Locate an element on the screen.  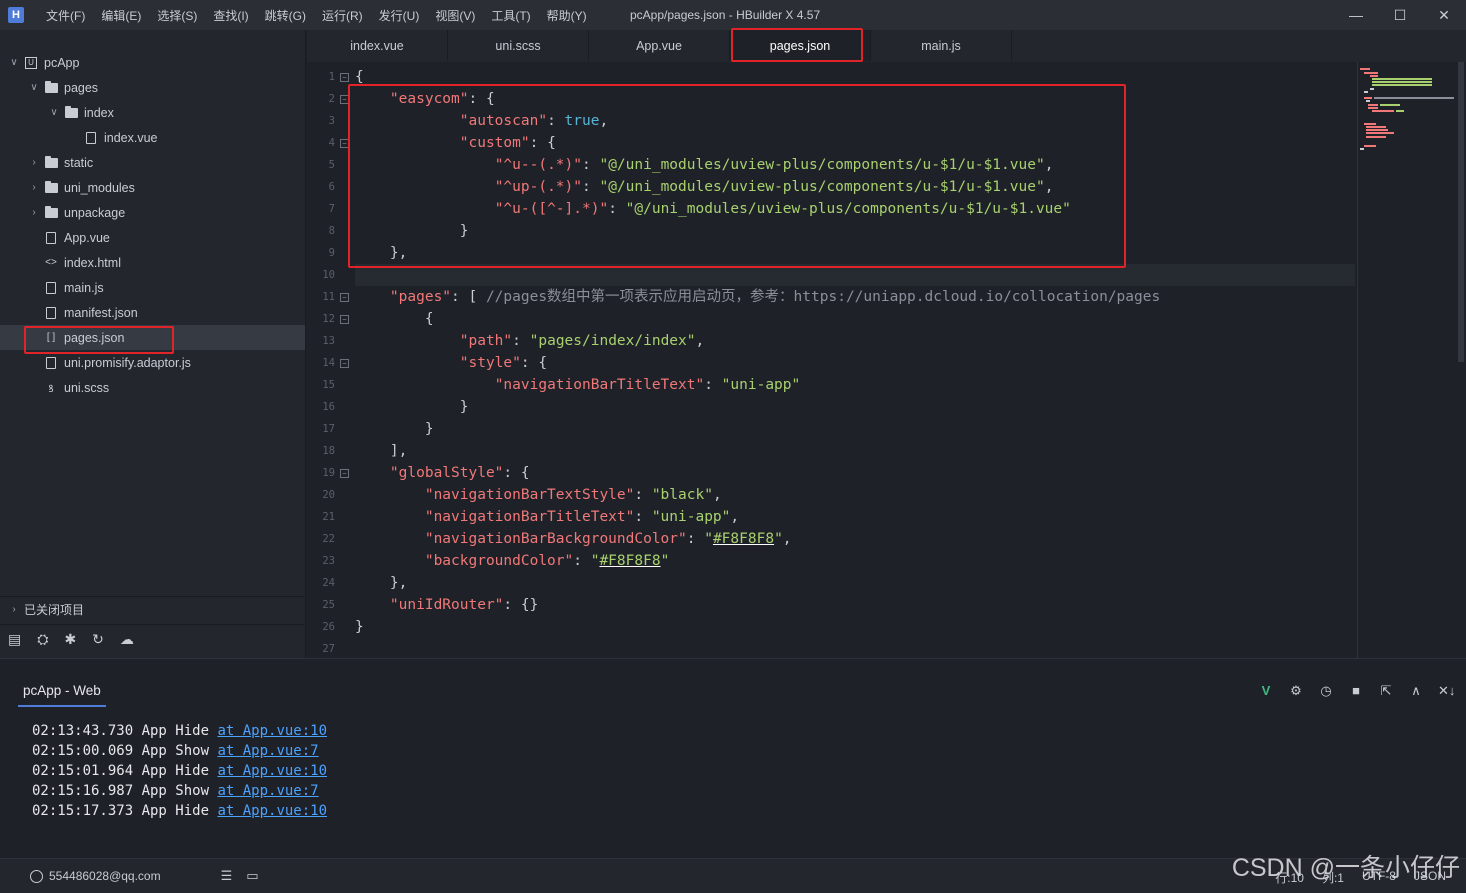
tree-item: index.vue is located at coordinates (152, 137).